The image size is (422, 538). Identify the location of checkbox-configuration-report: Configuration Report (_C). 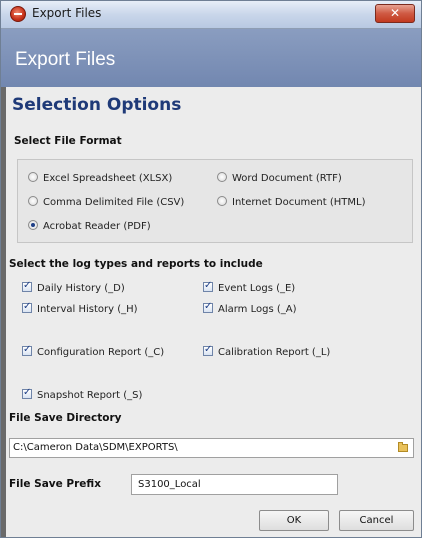
(93, 351).